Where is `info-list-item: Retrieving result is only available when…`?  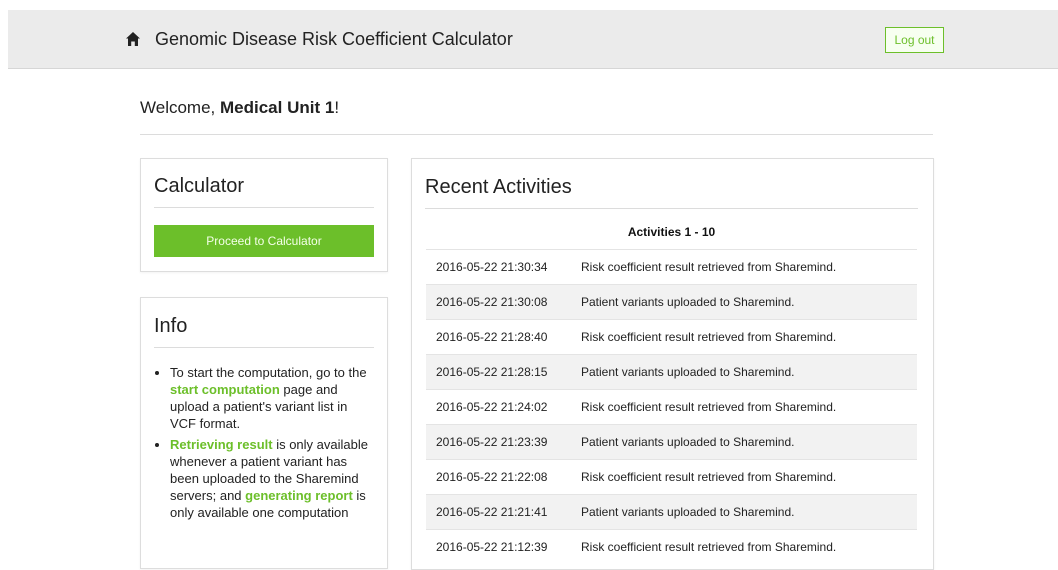 info-list-item: Retrieving result is only available when… is located at coordinates (272, 478).